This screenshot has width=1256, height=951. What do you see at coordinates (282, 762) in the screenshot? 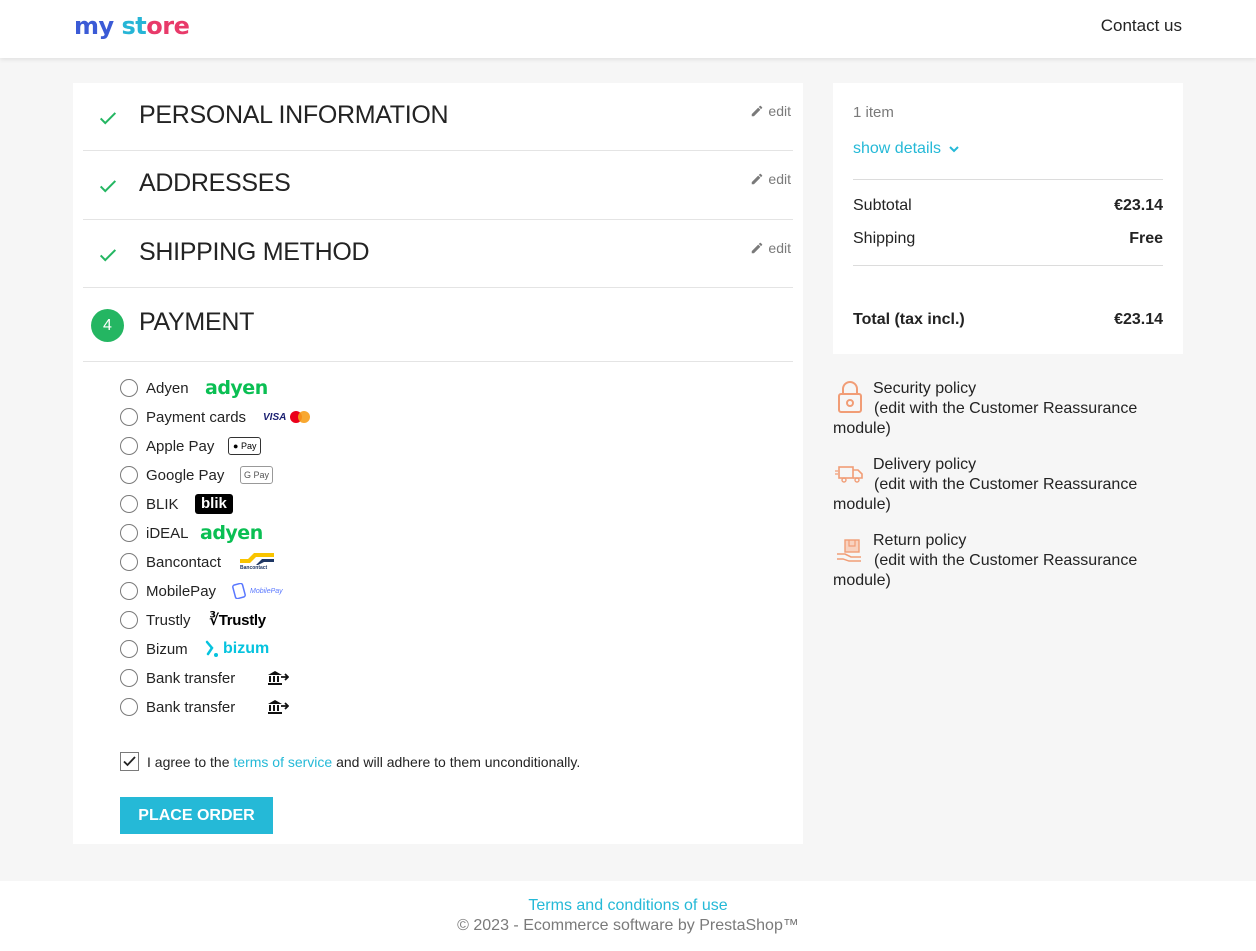
I see `terms-of-service-link: terms of service` at bounding box center [282, 762].